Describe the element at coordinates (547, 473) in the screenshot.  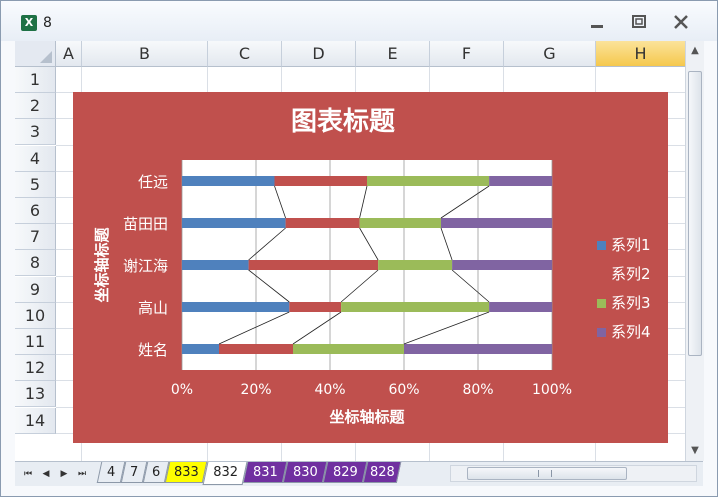
I see `horizontal-scroll-thumb` at that location.